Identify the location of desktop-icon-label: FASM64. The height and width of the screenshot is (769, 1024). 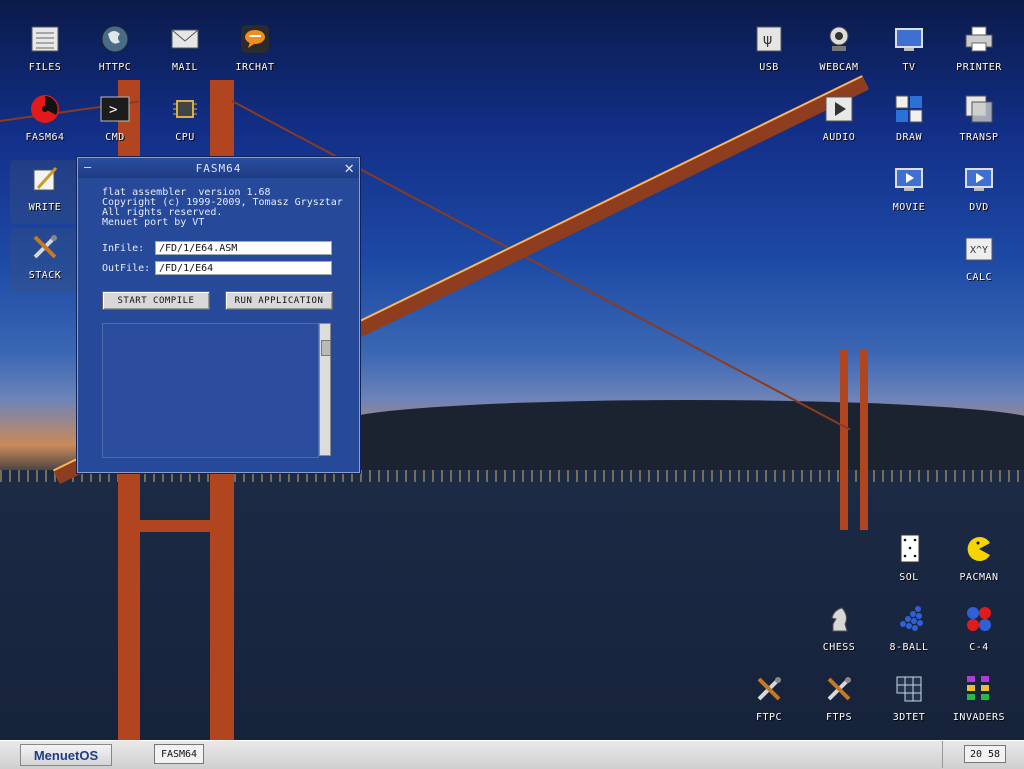
(45, 137).